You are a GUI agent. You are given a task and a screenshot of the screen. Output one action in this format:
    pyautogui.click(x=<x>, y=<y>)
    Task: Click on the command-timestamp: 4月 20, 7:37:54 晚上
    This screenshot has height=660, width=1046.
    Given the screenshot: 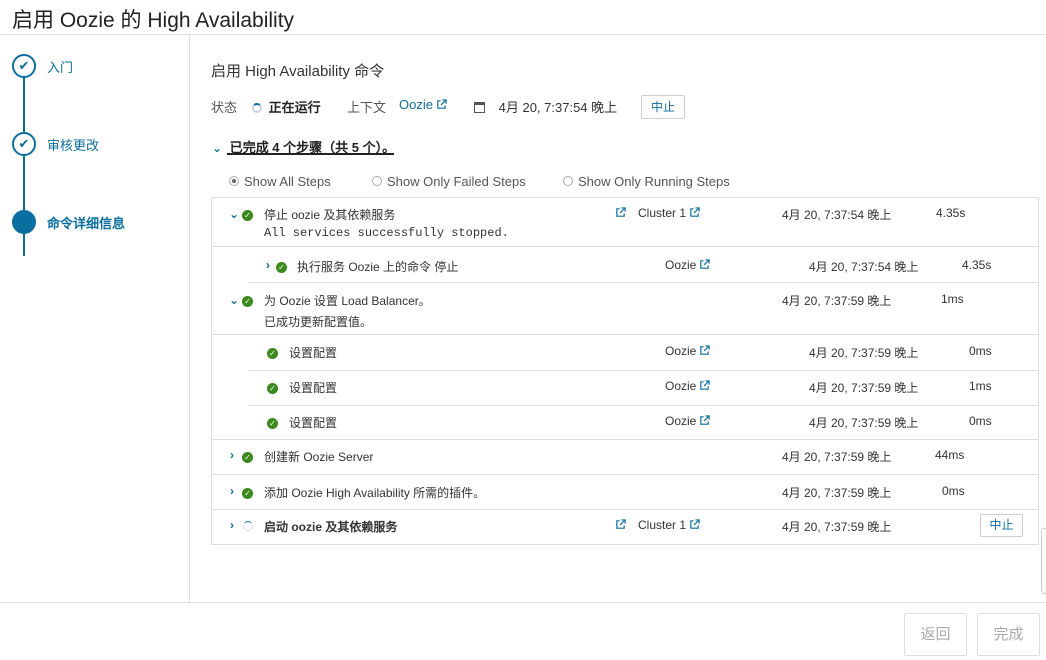 What is the action you would take?
    pyautogui.click(x=545, y=106)
    